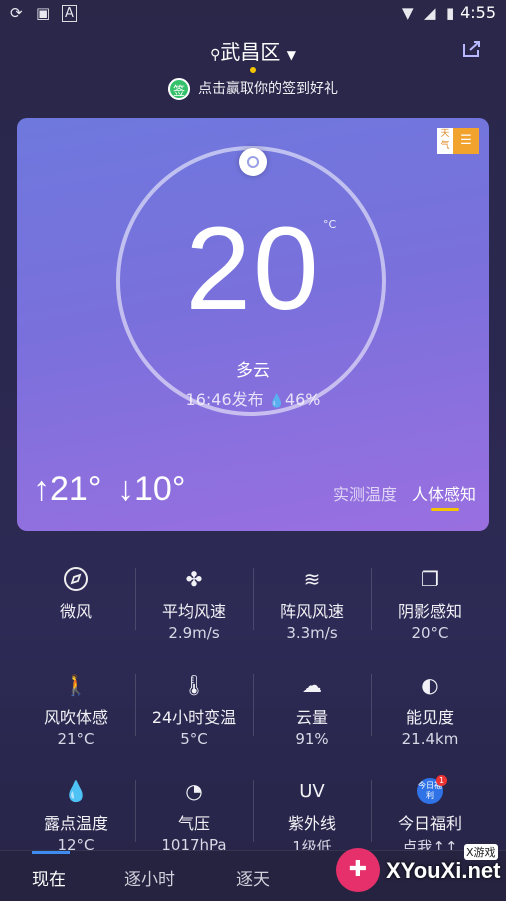 The image size is (506, 901). I want to click on detail-value: 3.3m/s, so click(312, 633).